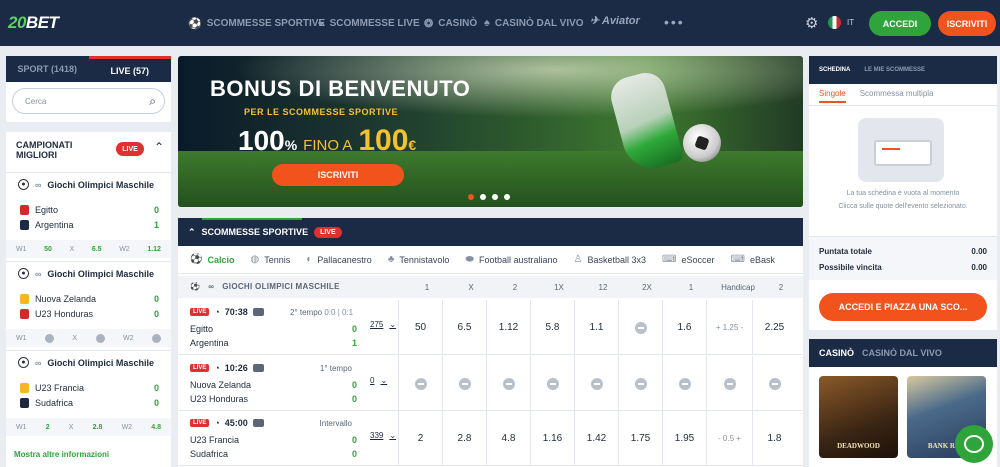  What do you see at coordinates (753, 259) in the screenshot?
I see `tab-ebasketball: ⌨ eBask` at bounding box center [753, 259].